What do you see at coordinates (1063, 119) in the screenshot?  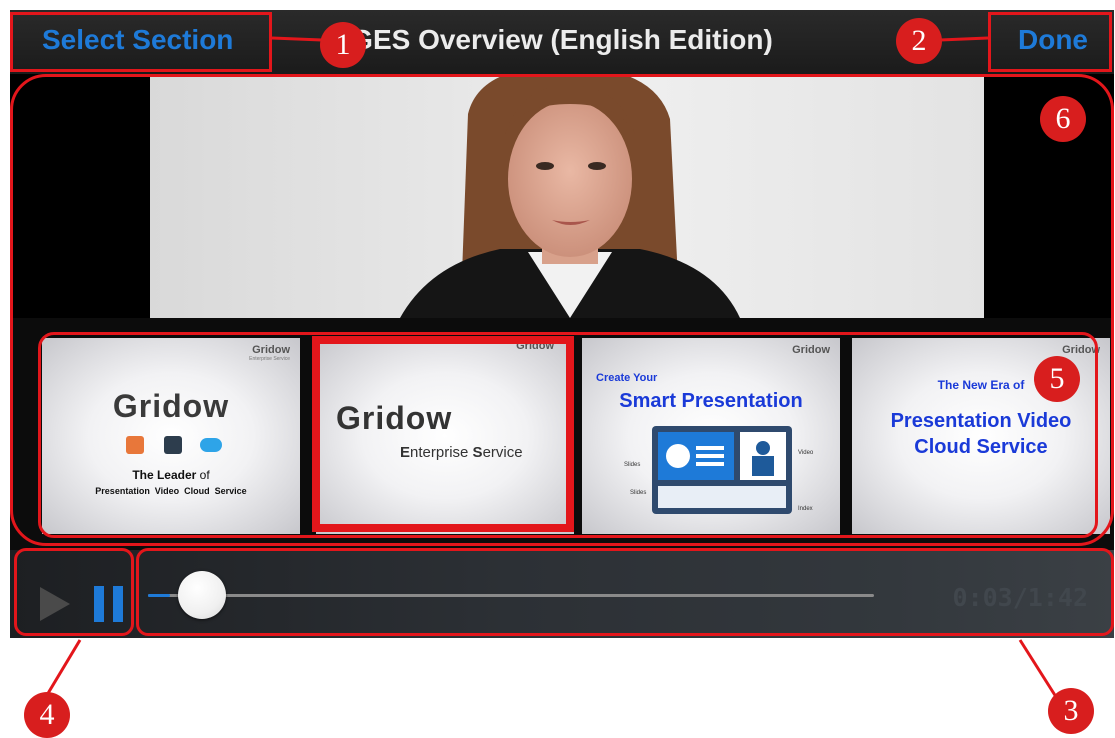 I see `annotation-marker-6: 6` at bounding box center [1063, 119].